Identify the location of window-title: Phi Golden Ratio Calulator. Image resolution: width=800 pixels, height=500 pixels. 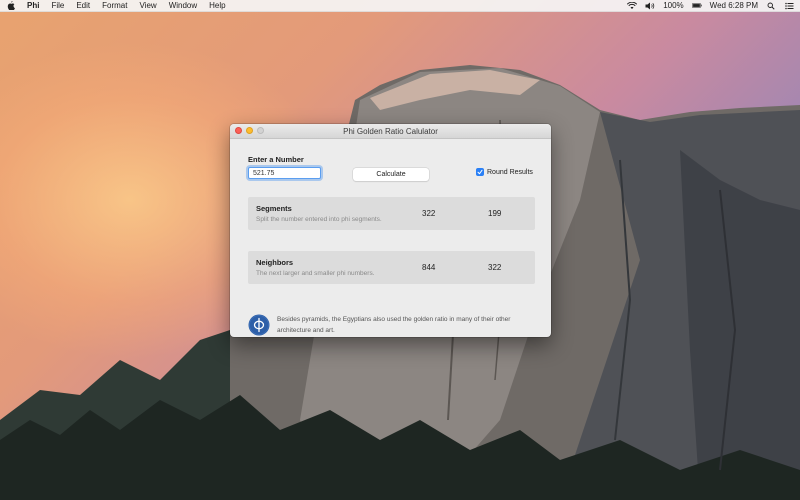
(390, 131).